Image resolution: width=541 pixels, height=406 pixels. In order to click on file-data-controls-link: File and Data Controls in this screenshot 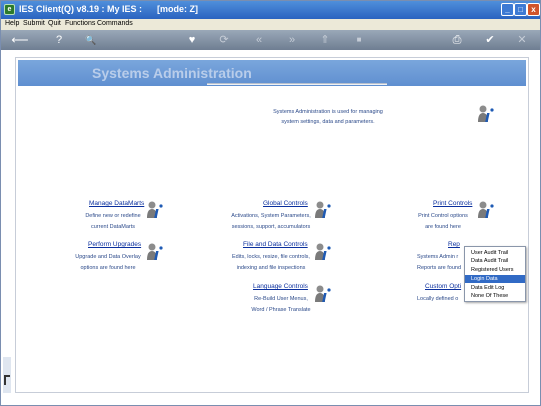, I will do `click(275, 244)`.